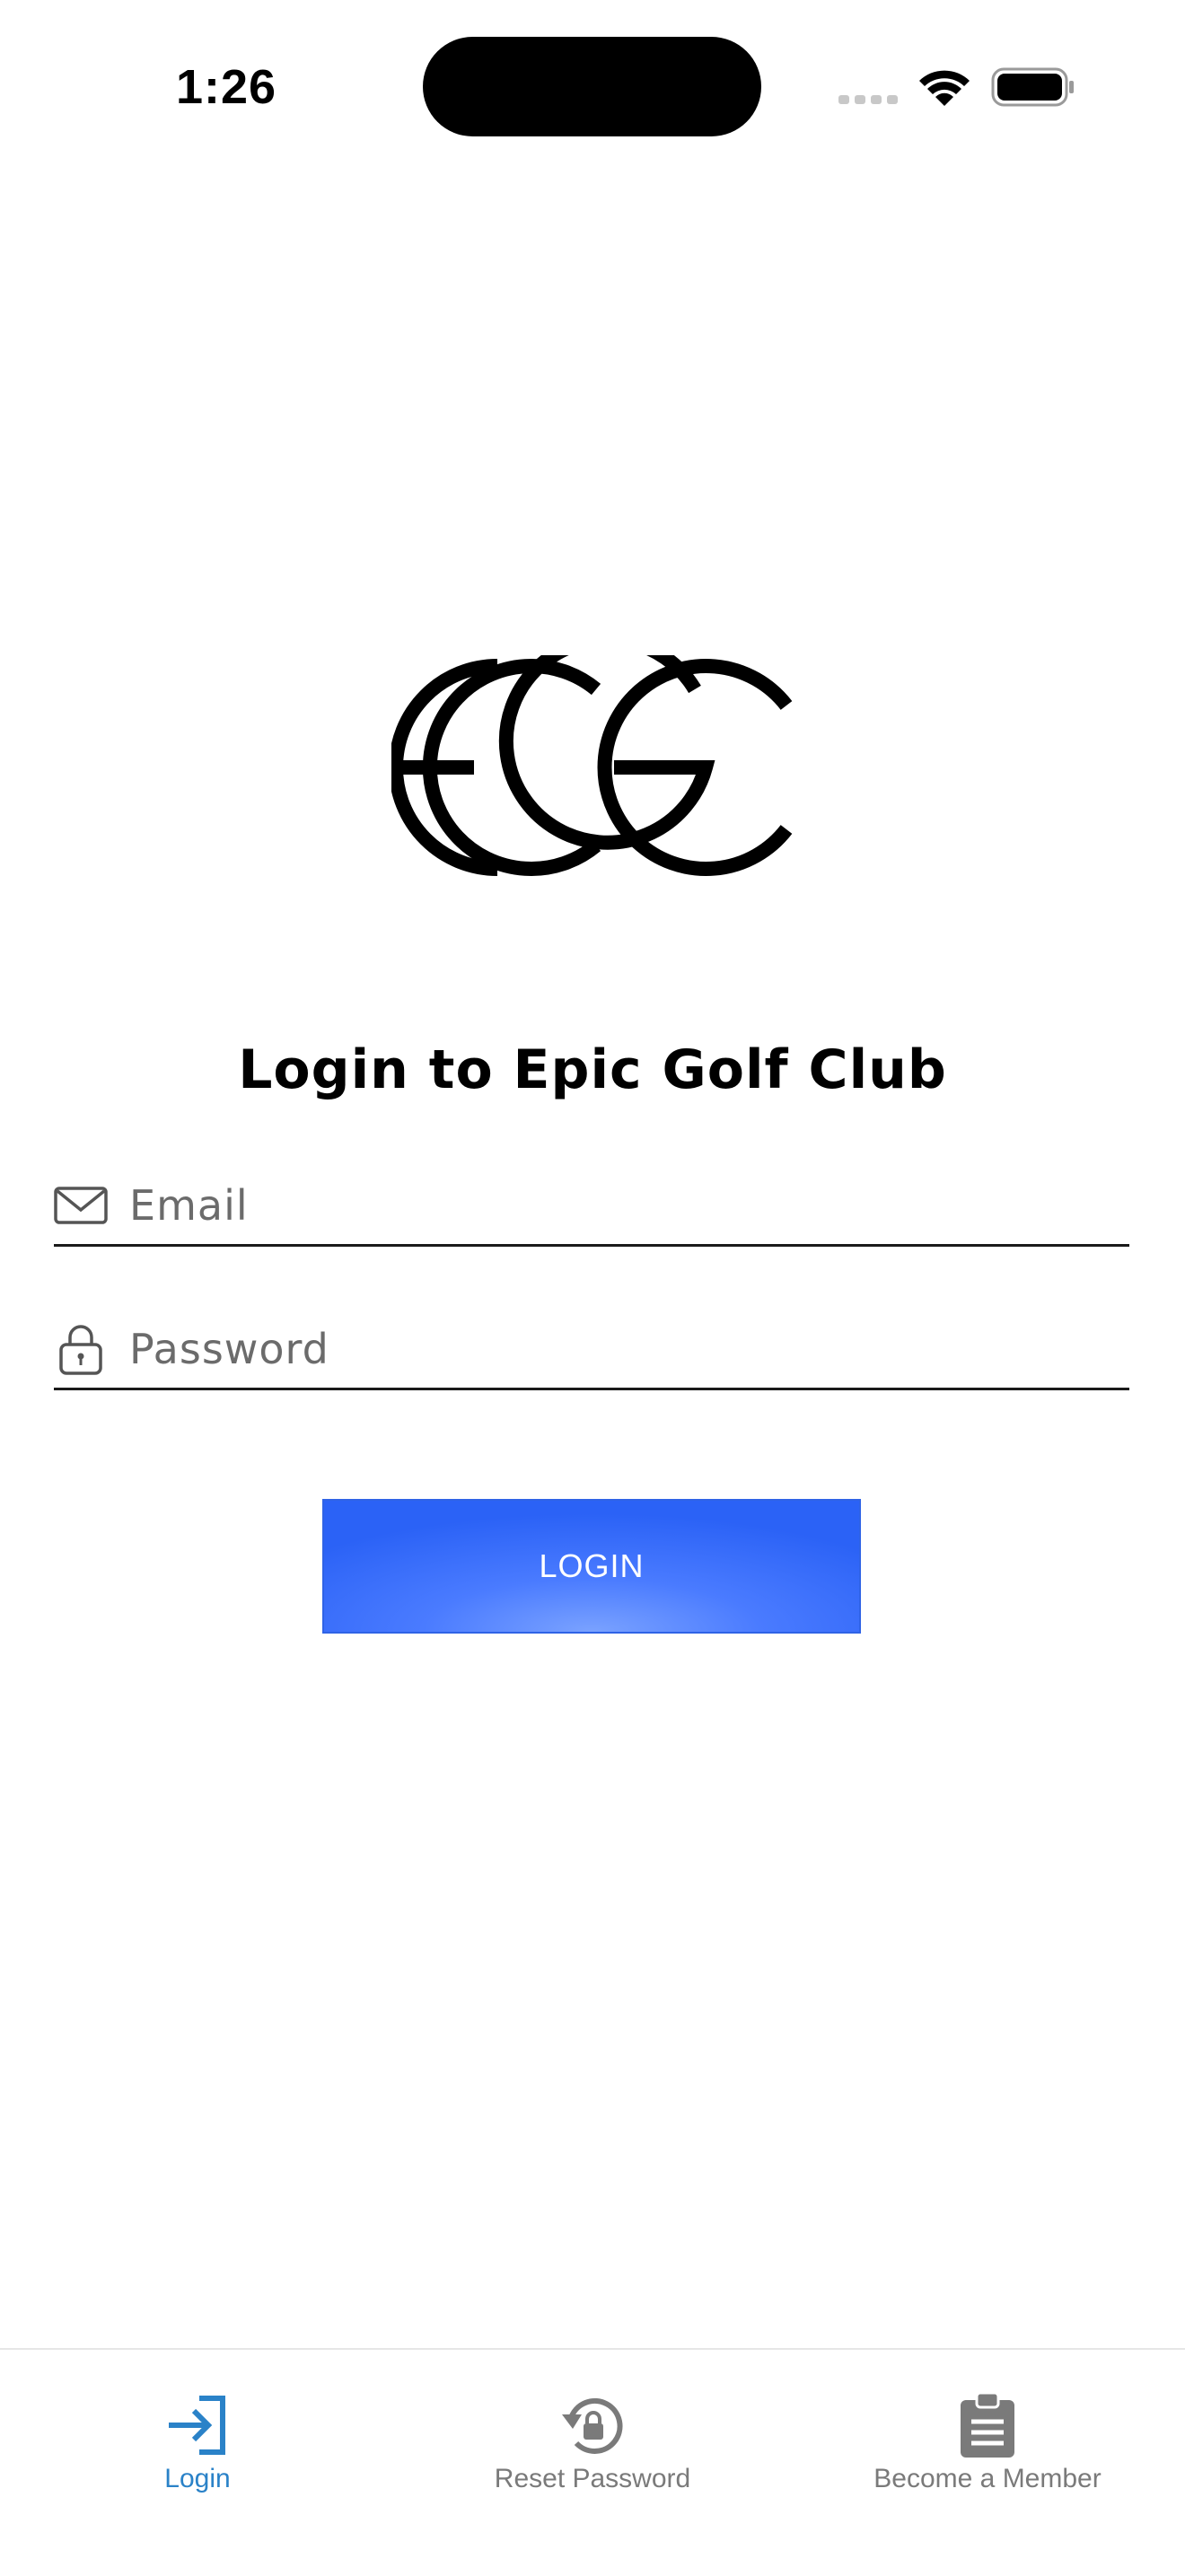 Image resolution: width=1185 pixels, height=2576 pixels. What do you see at coordinates (197, 2425) in the screenshot?
I see `login-arrow-icon` at bounding box center [197, 2425].